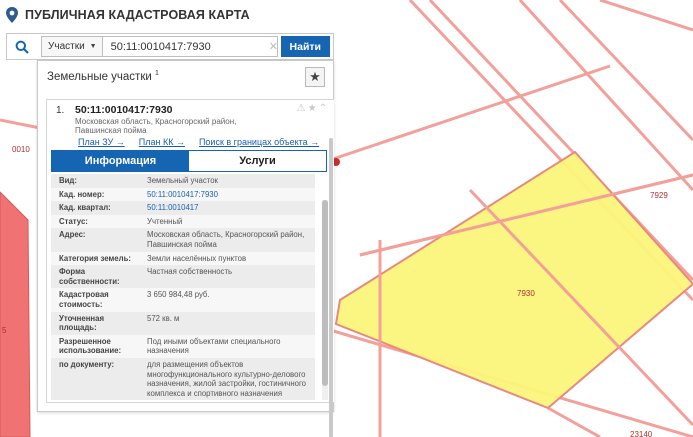  Describe the element at coordinates (124, 110) in the screenshot. I see `result-cadastral-number: 50:11:0010417:7930` at that location.